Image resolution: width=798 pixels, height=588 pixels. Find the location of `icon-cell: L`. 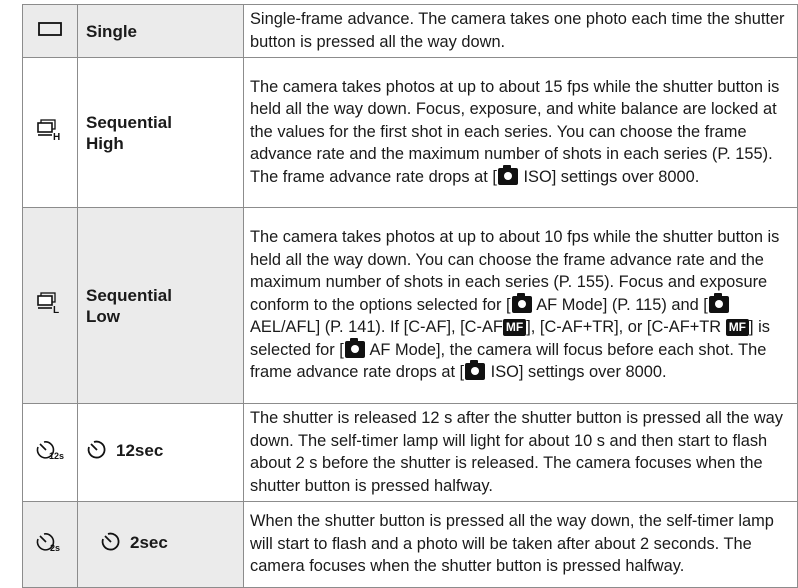

icon-cell: L is located at coordinates (50, 305).